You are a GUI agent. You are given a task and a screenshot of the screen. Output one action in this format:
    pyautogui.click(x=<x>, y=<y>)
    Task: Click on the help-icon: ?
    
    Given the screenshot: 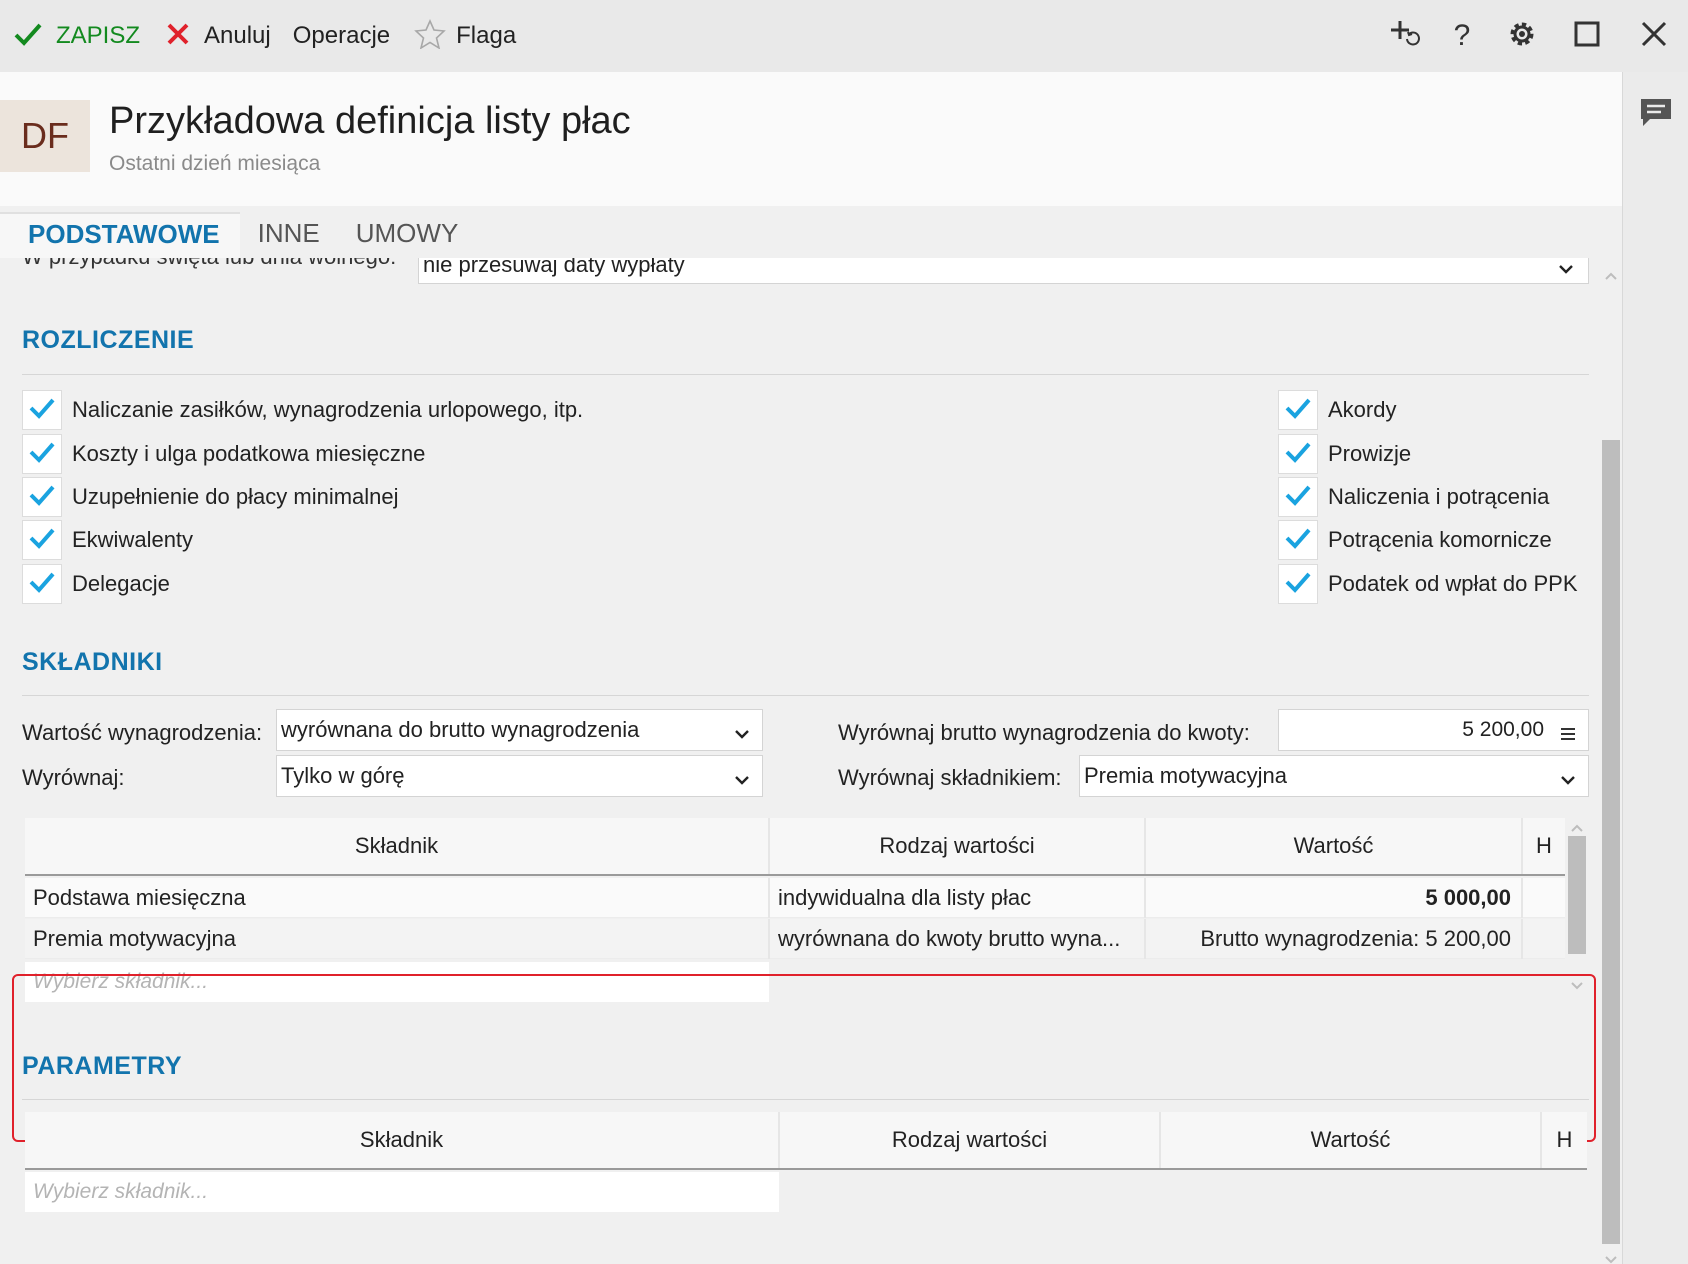 What is the action you would take?
    pyautogui.click(x=1462, y=35)
    